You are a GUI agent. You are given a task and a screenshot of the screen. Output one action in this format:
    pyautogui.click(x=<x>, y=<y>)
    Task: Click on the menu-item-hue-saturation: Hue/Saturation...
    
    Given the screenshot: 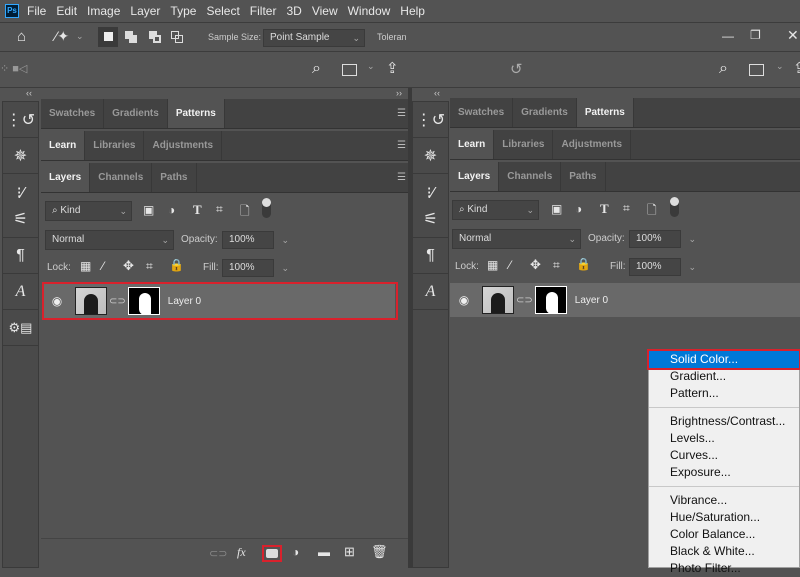 What is the action you would take?
    pyautogui.click(x=724, y=517)
    